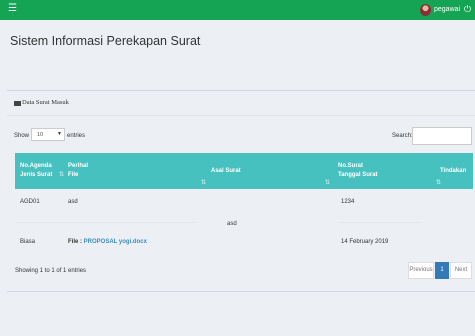  I want to click on search-input, so click(442, 136).